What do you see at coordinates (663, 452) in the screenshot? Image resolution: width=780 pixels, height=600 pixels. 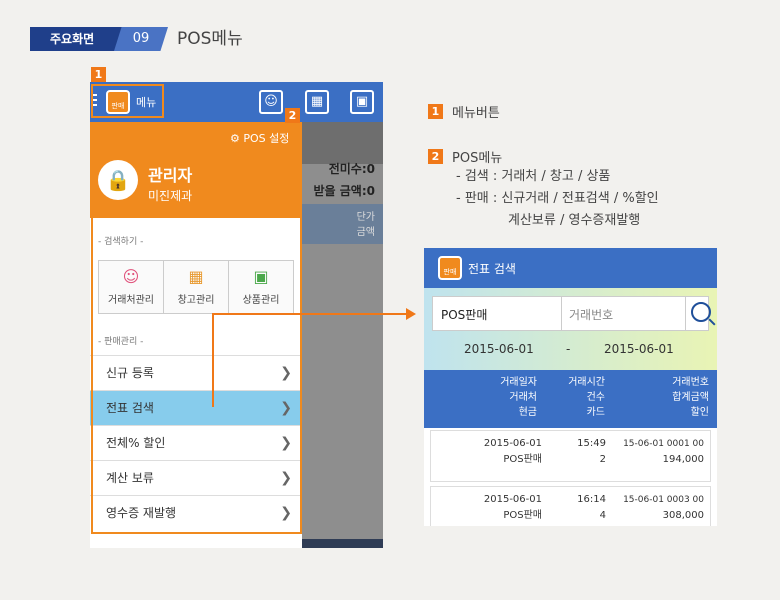 I see `row-col-3: 15-06-01 0001 00 194,000` at bounding box center [663, 452].